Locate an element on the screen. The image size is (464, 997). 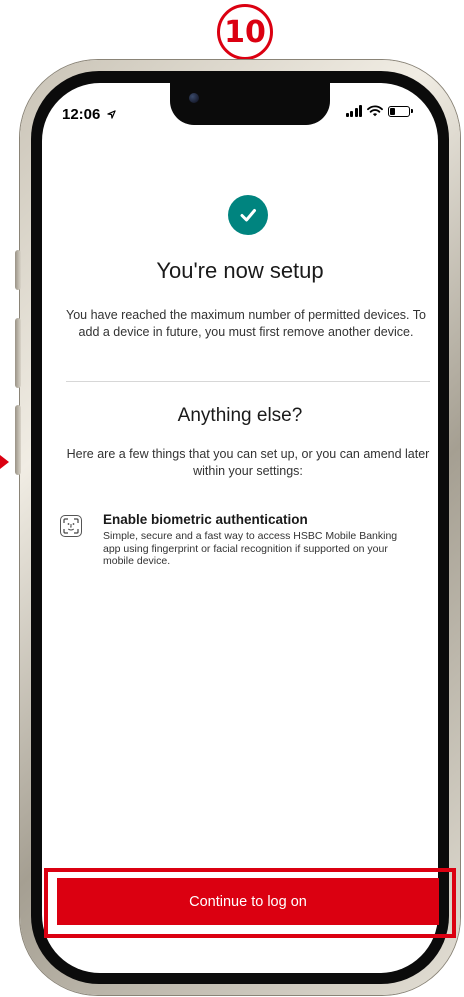
status-icons is located at coordinates (379, 111).